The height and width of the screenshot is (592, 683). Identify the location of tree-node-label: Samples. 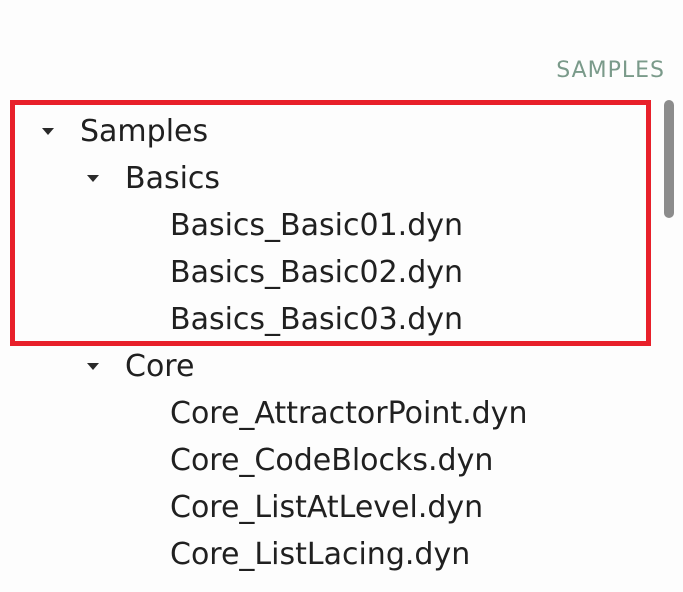
(144, 131).